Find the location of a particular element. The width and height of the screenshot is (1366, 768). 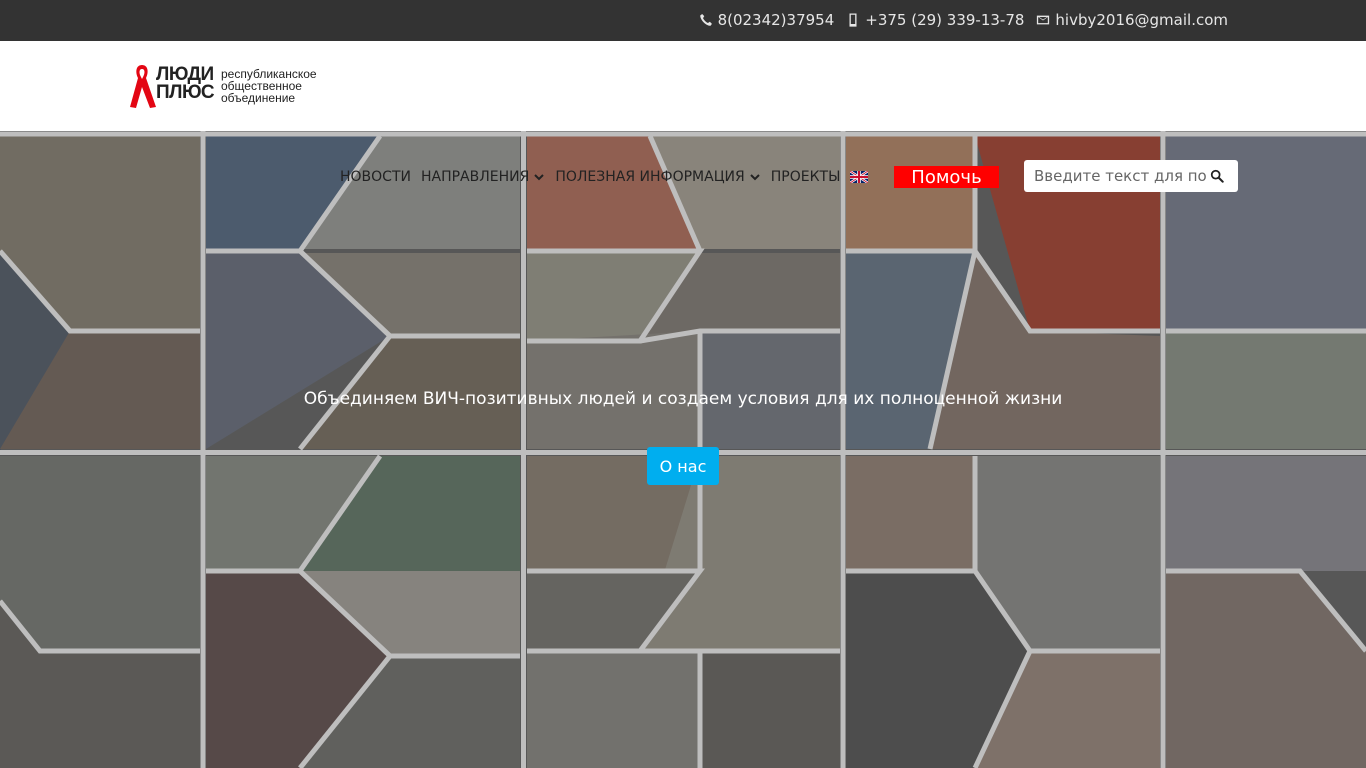

about-button: О нас is located at coordinates (683, 466).